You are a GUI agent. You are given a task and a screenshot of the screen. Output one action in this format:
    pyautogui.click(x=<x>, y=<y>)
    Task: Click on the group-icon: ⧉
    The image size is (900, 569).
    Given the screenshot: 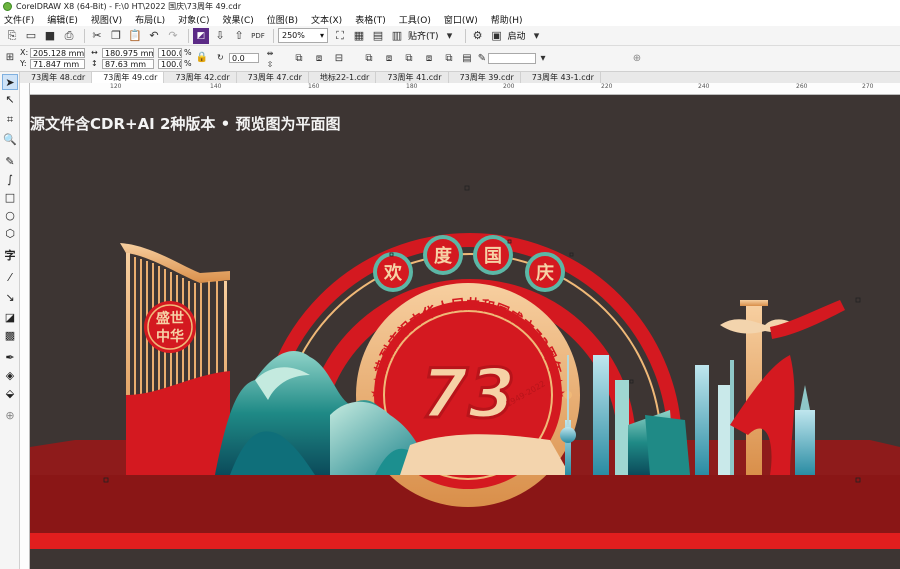 What is the action you would take?
    pyautogui.click(x=299, y=59)
    